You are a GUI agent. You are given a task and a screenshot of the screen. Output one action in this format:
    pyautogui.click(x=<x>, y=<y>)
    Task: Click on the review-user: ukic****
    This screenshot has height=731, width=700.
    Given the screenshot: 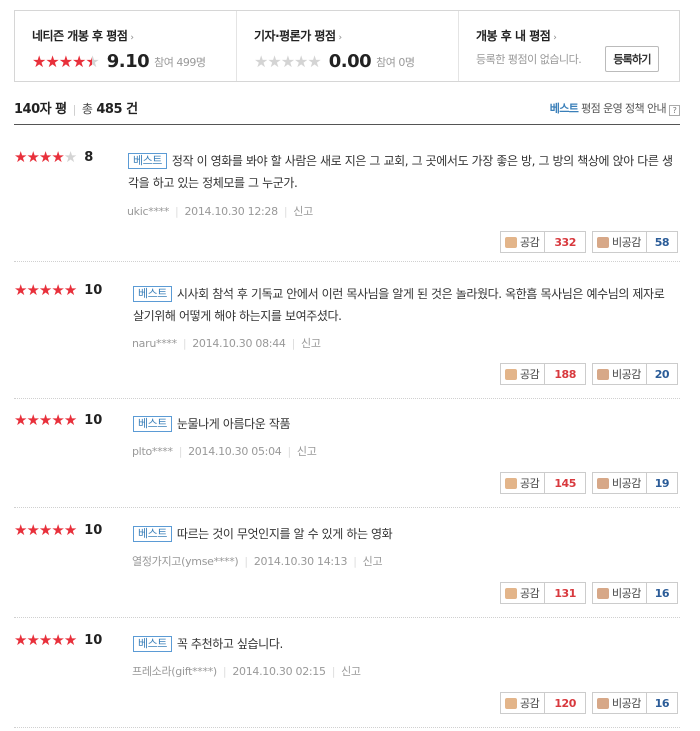 What is the action you would take?
    pyautogui.click(x=148, y=211)
    